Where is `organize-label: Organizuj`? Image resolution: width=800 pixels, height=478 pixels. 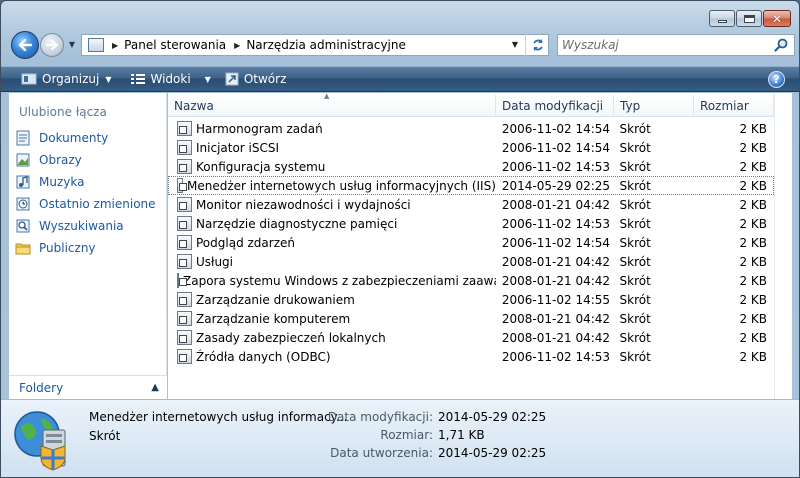
organize-label: Organizuj is located at coordinates (71, 79).